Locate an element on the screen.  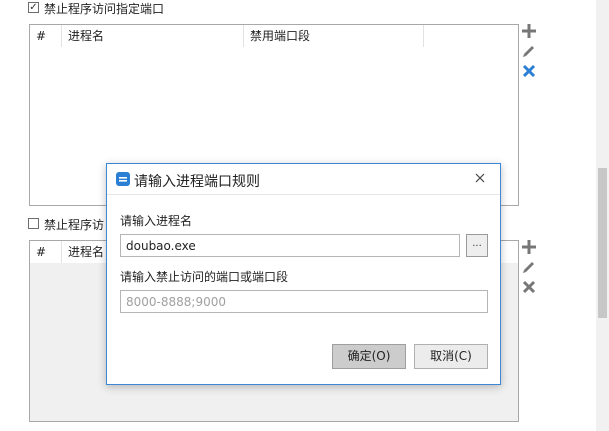
section1-checkbox: ✓ is located at coordinates (33, 7).